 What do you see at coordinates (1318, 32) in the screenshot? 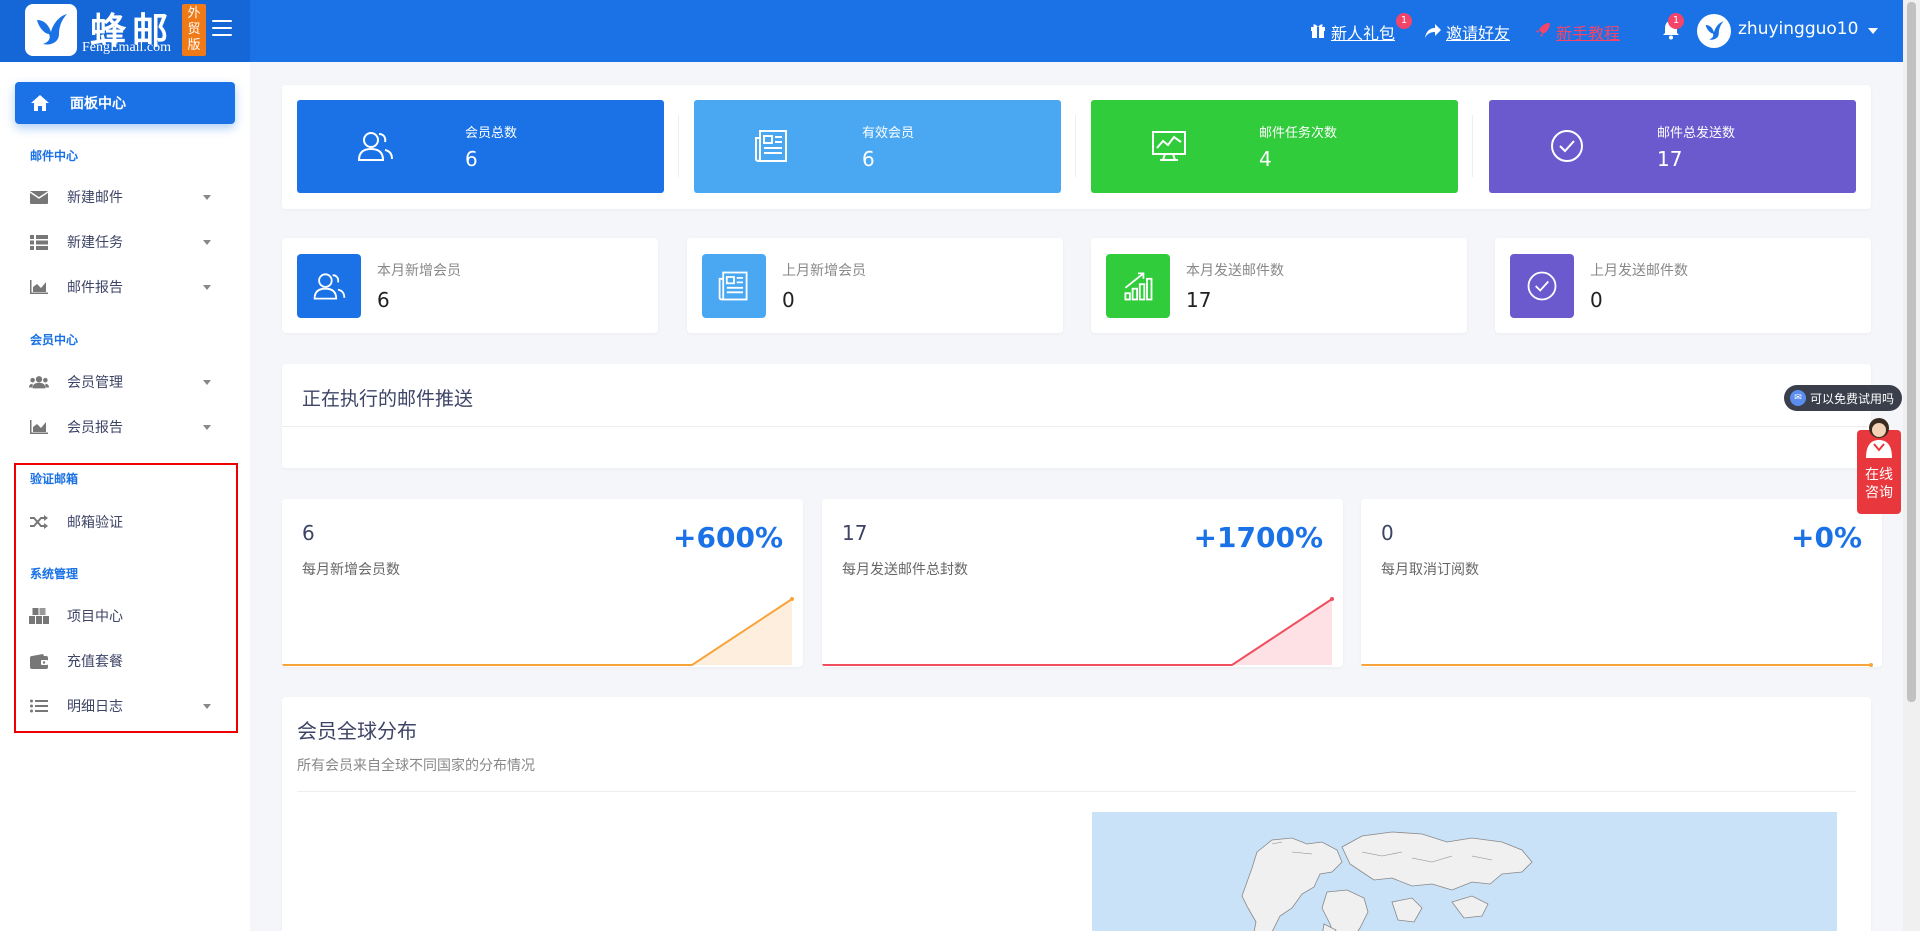
I see `gift-icon` at bounding box center [1318, 32].